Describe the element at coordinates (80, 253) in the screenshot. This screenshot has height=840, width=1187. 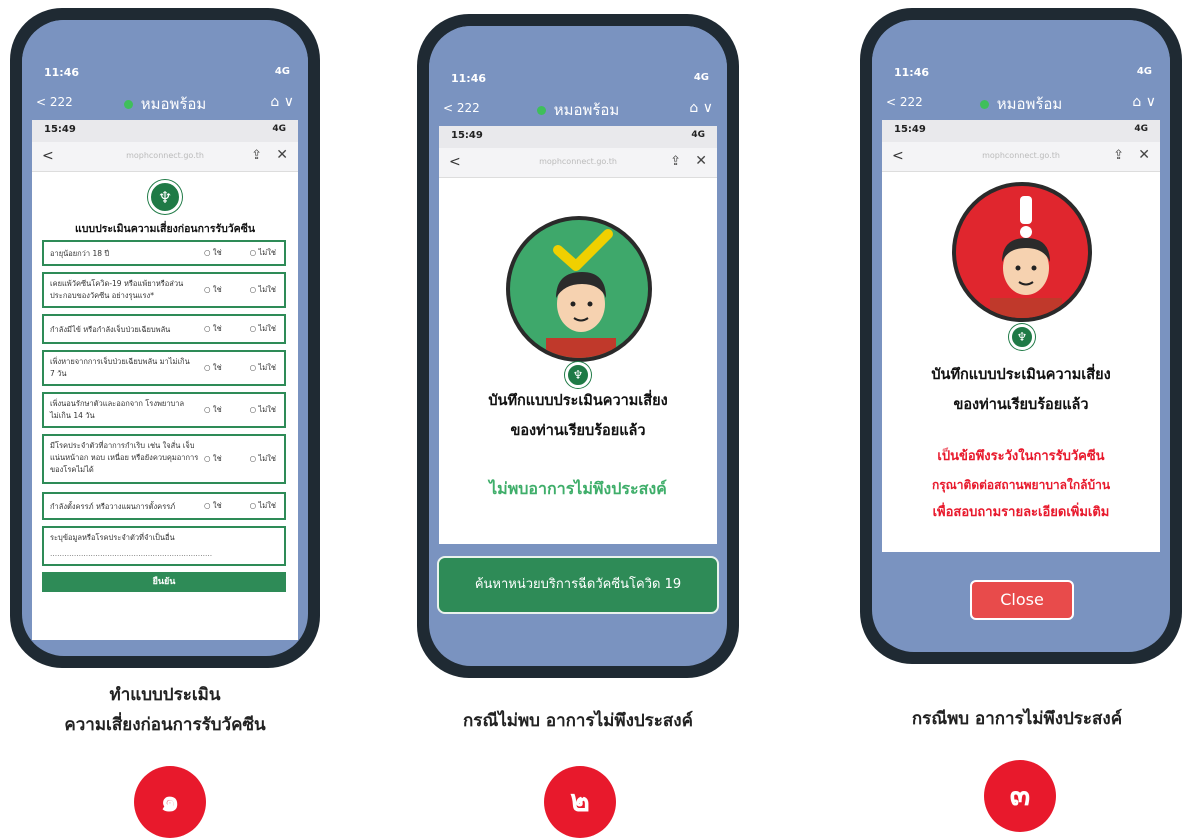
I see `question-text: อายุน้อยกว่า 18 ปี` at that location.